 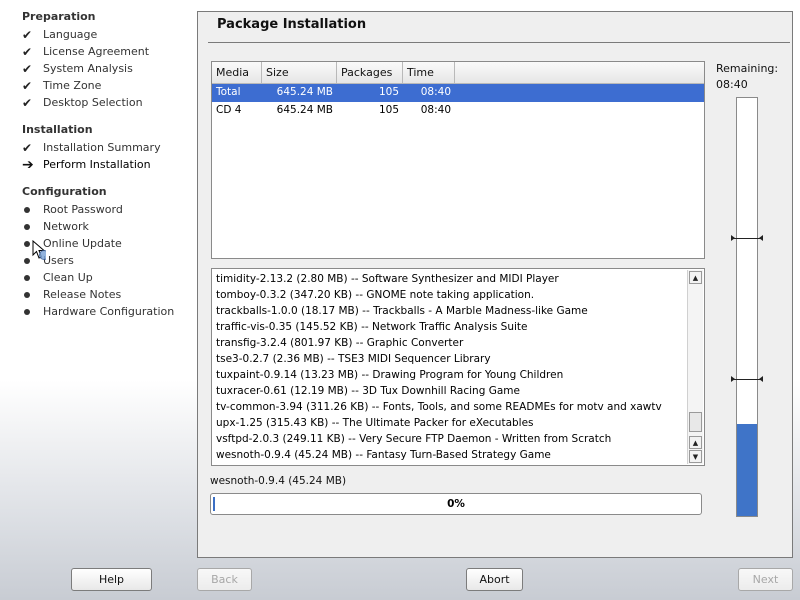 What do you see at coordinates (299, 72) in the screenshot?
I see `column-header-size: Size` at bounding box center [299, 72].